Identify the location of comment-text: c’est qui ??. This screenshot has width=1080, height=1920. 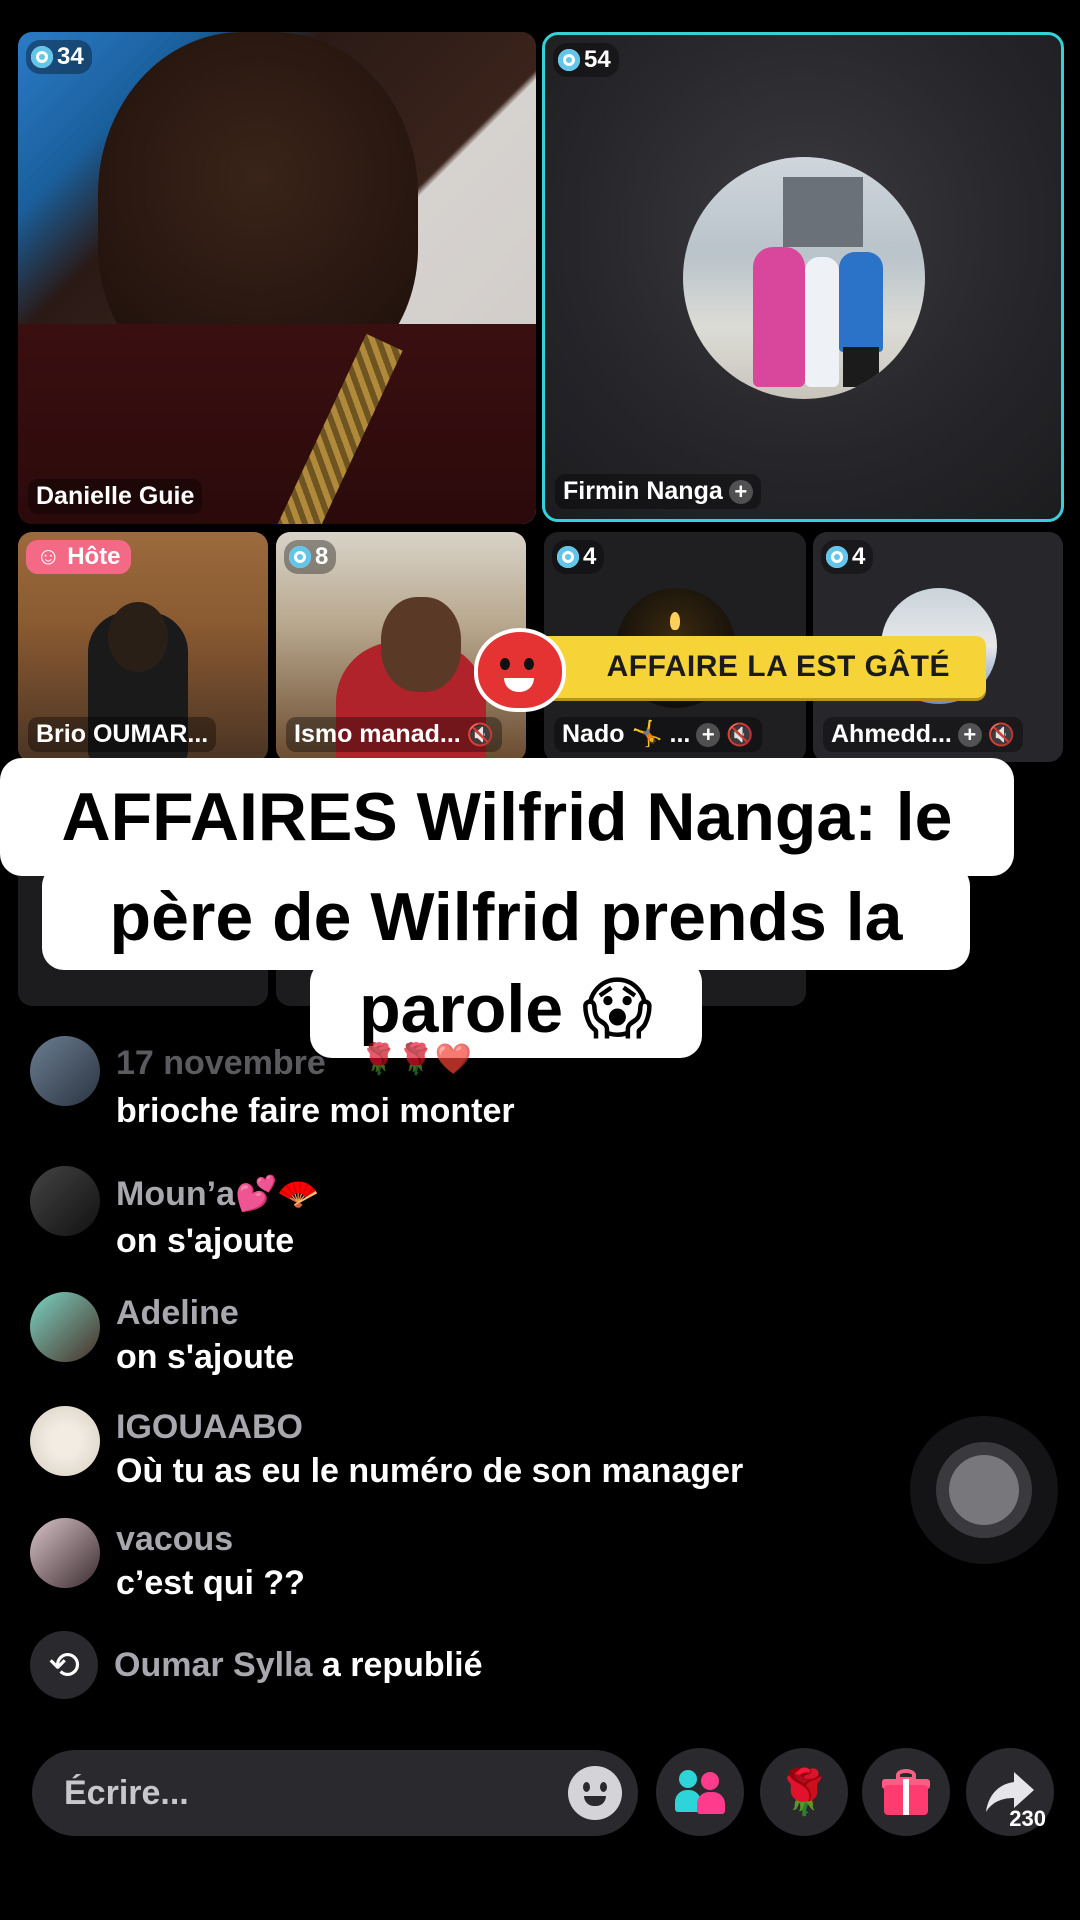
(210, 1583).